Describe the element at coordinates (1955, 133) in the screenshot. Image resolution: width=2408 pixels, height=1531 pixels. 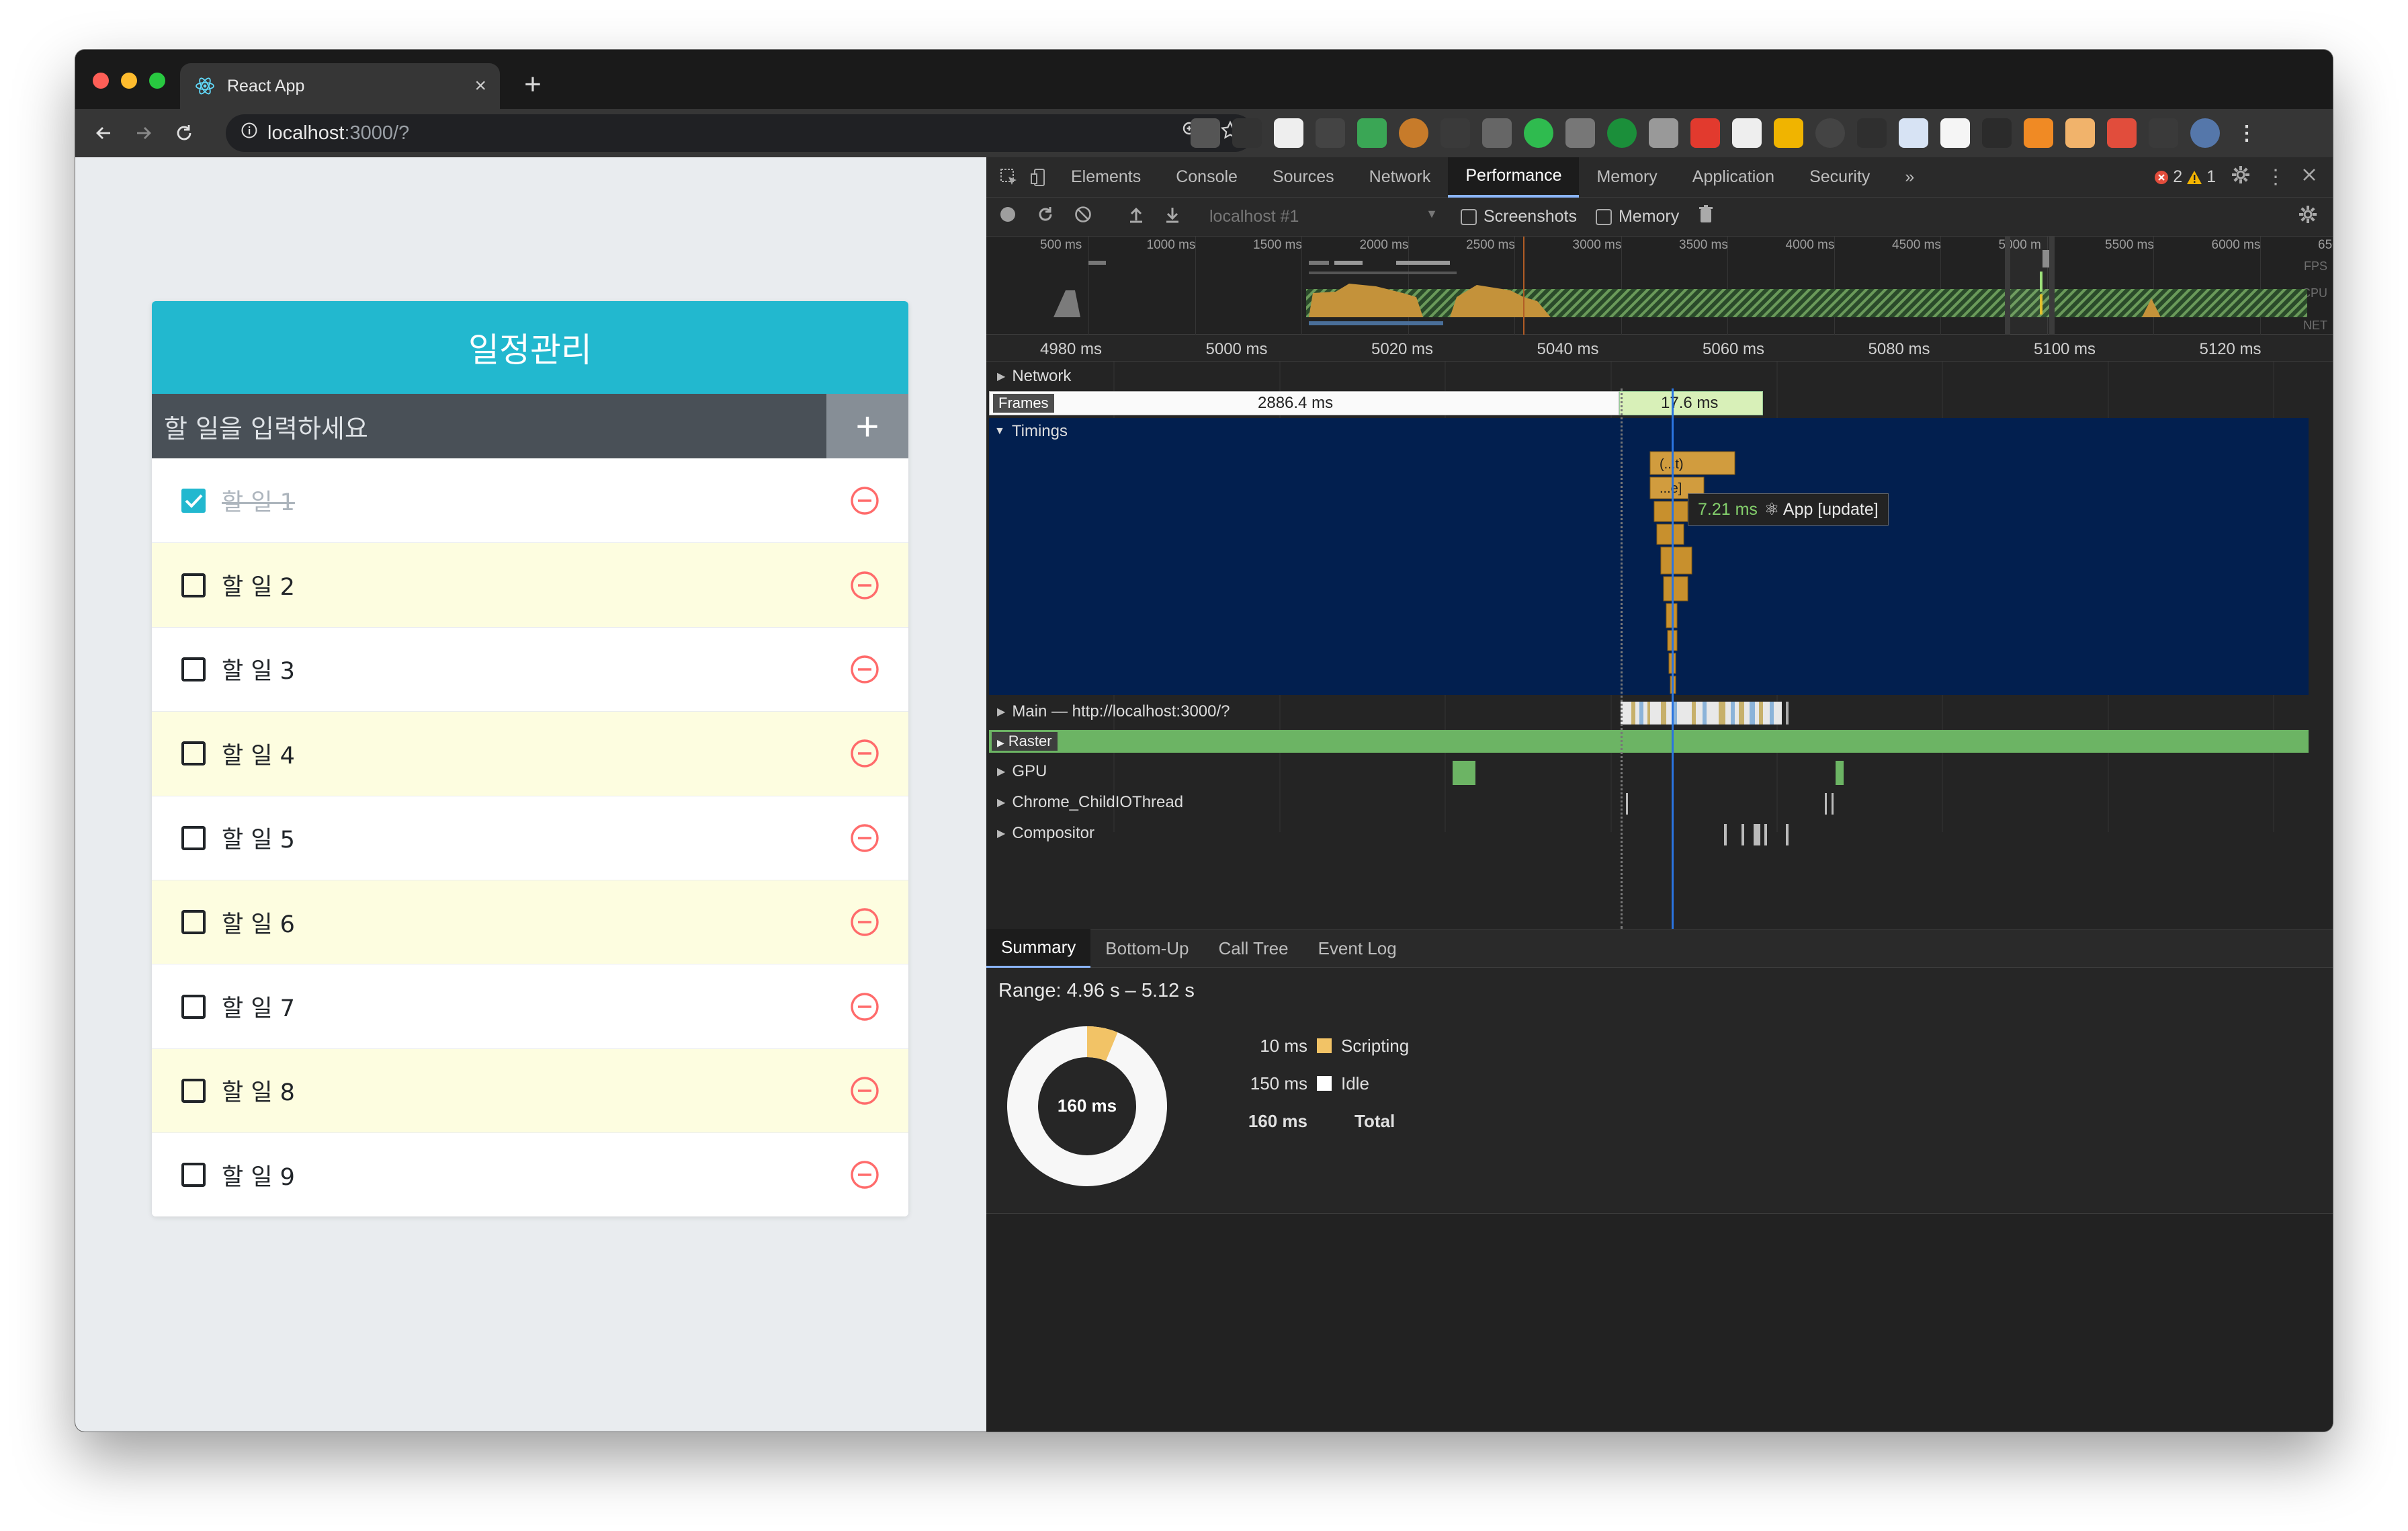
I see `notion-icon` at that location.